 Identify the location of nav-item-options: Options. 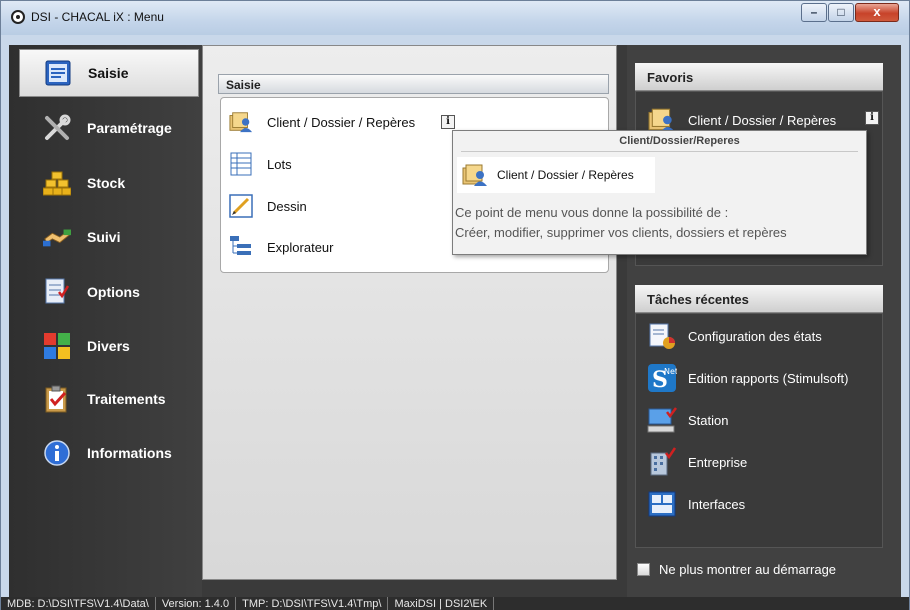
(109, 292).